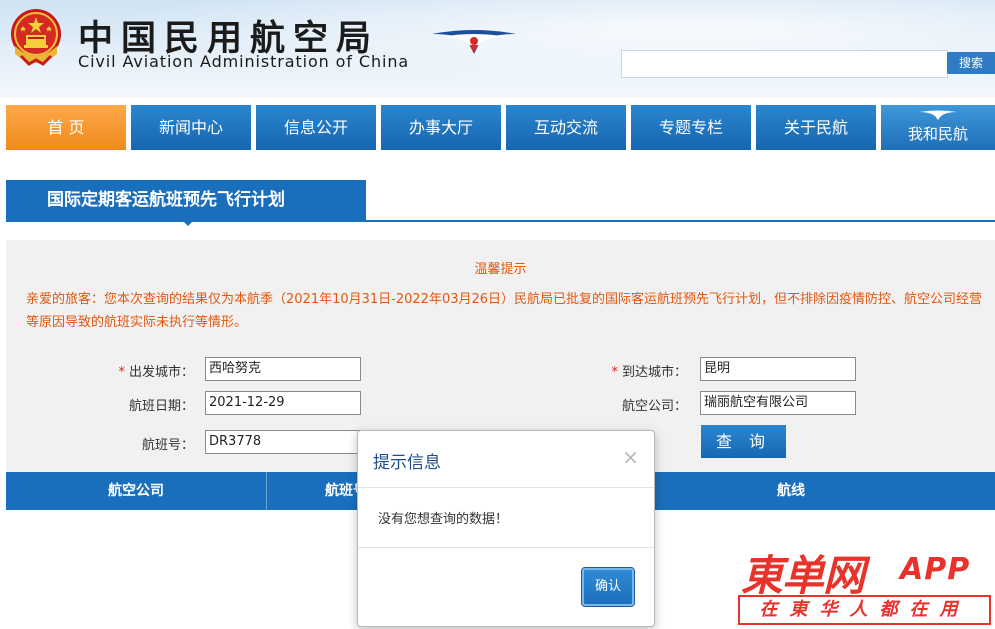  What do you see at coordinates (283, 442) in the screenshot?
I see `flight-number-field: DR3778` at bounding box center [283, 442].